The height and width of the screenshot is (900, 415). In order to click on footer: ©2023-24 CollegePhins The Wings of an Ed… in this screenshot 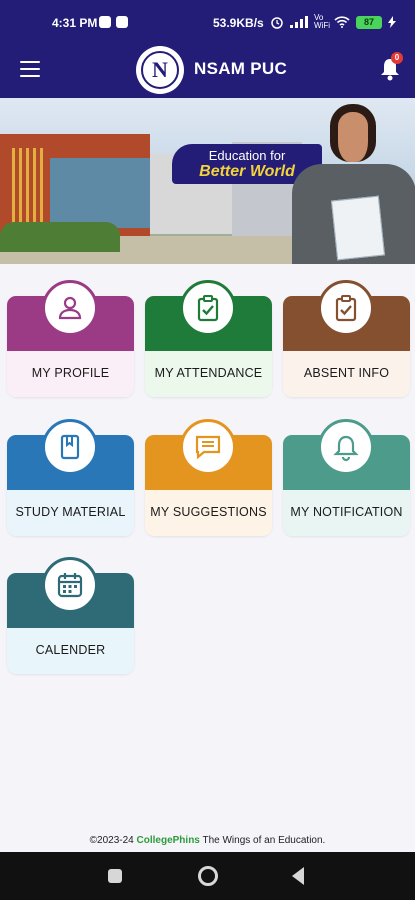, I will do `click(207, 840)`.